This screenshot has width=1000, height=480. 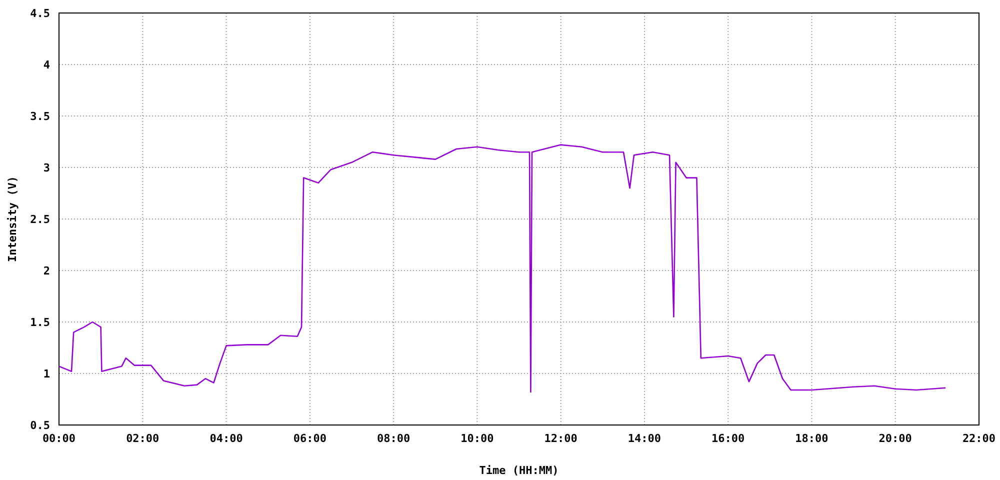 I want to click on tick-label: 2.5, so click(x=40, y=219).